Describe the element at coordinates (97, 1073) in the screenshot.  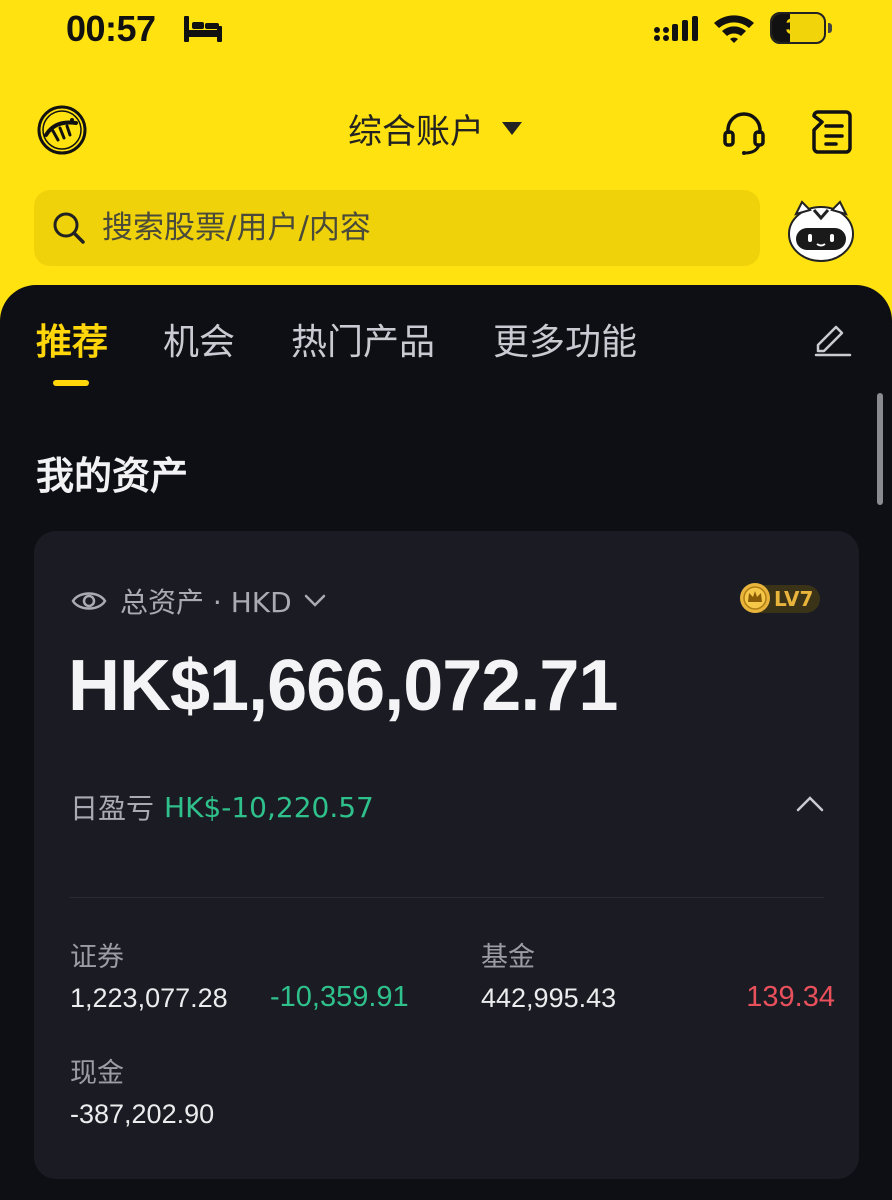
I see `cash-label: 现金` at that location.